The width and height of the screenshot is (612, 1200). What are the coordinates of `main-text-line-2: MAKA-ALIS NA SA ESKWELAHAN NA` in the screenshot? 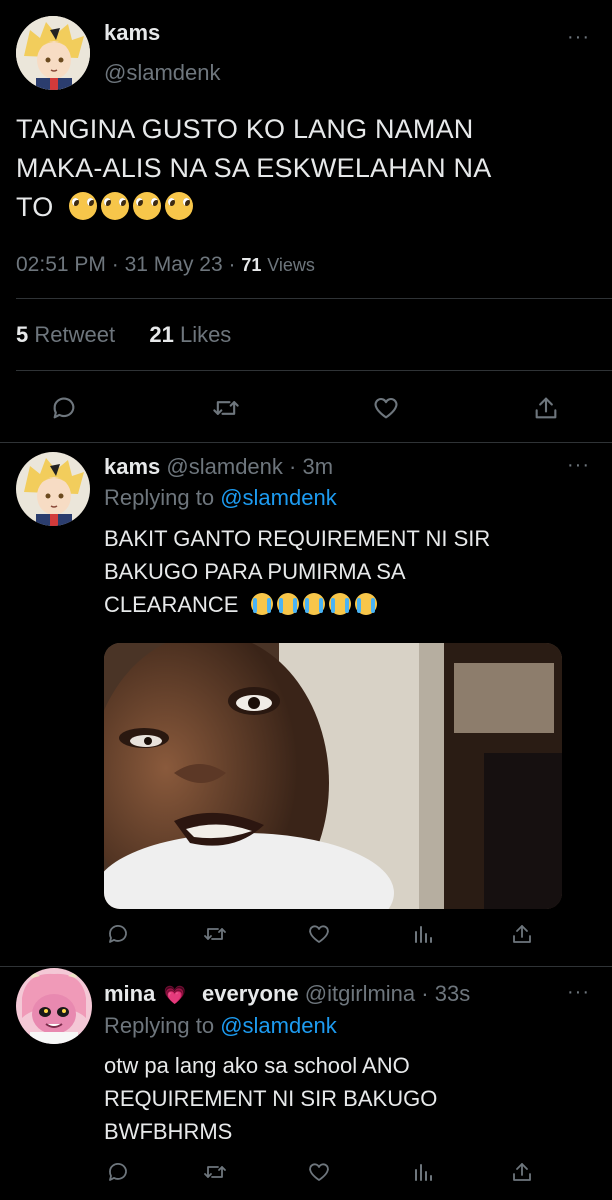 It's located at (254, 168).